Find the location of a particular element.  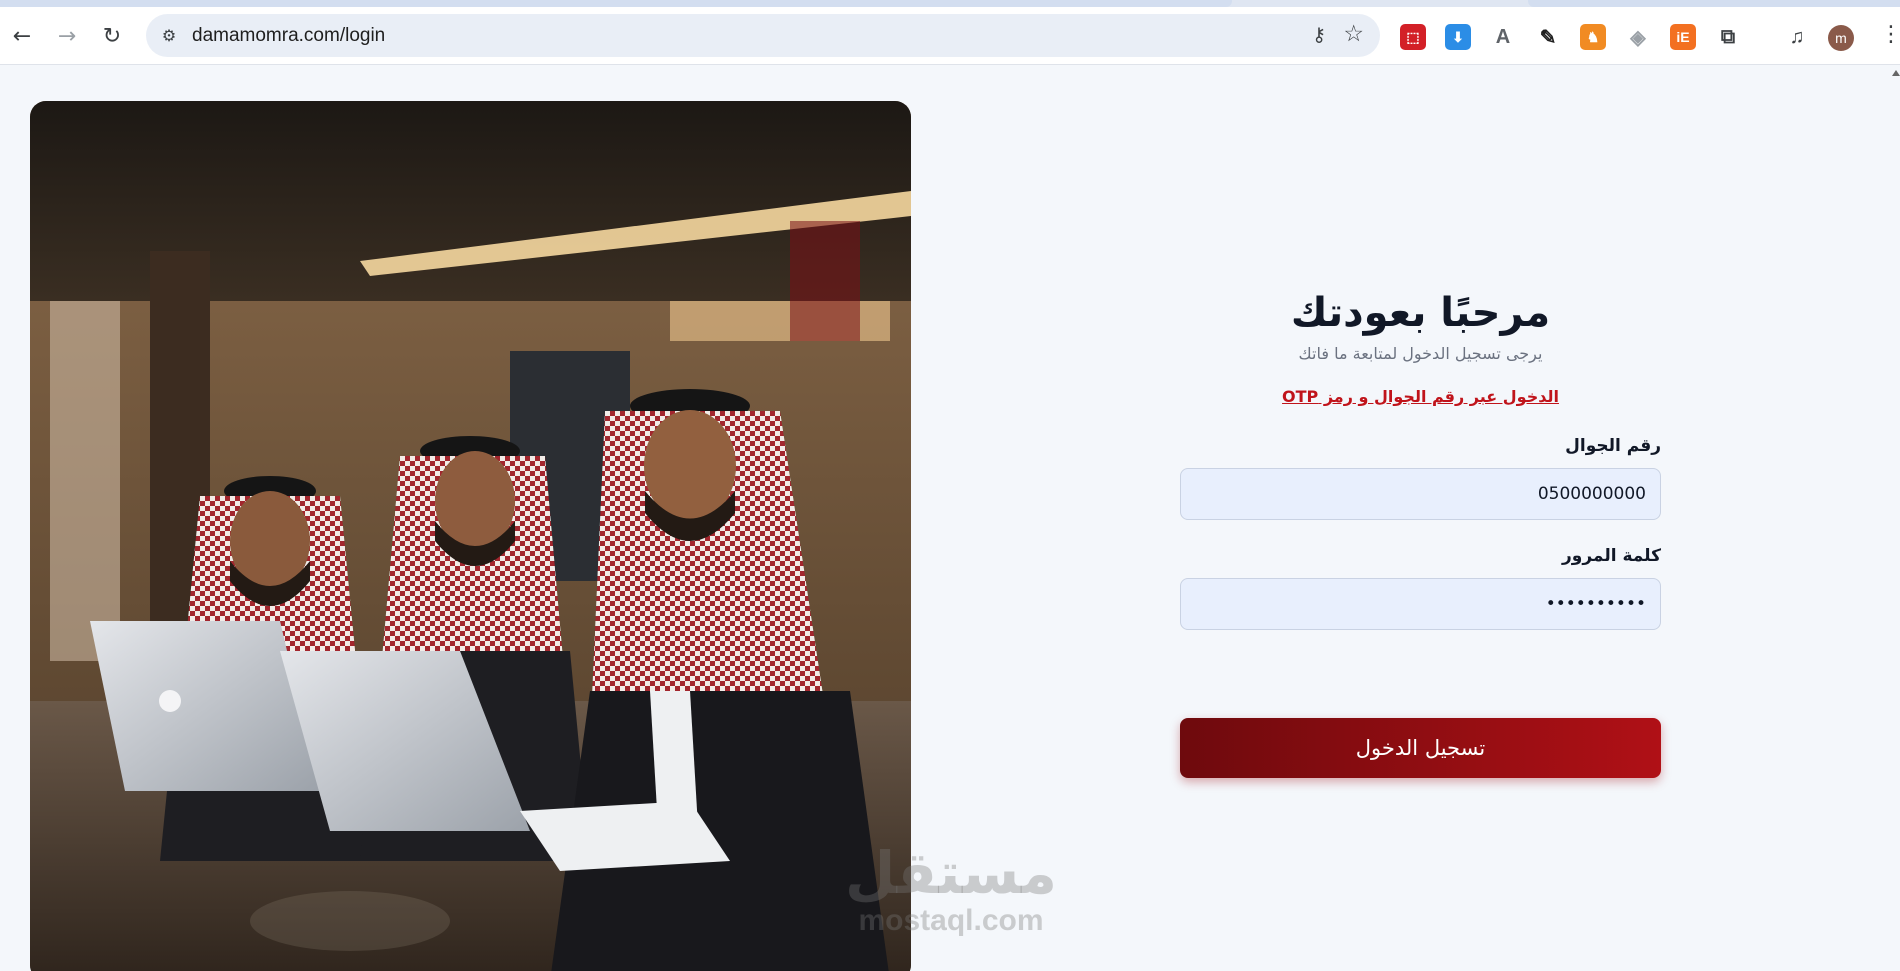

page-subtitle: يرجى تسجيل الدخول لمتابعة ما فاتك is located at coordinates (1420, 353).